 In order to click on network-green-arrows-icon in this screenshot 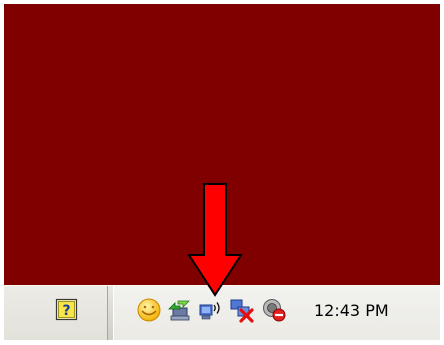, I will do `click(179, 310)`.